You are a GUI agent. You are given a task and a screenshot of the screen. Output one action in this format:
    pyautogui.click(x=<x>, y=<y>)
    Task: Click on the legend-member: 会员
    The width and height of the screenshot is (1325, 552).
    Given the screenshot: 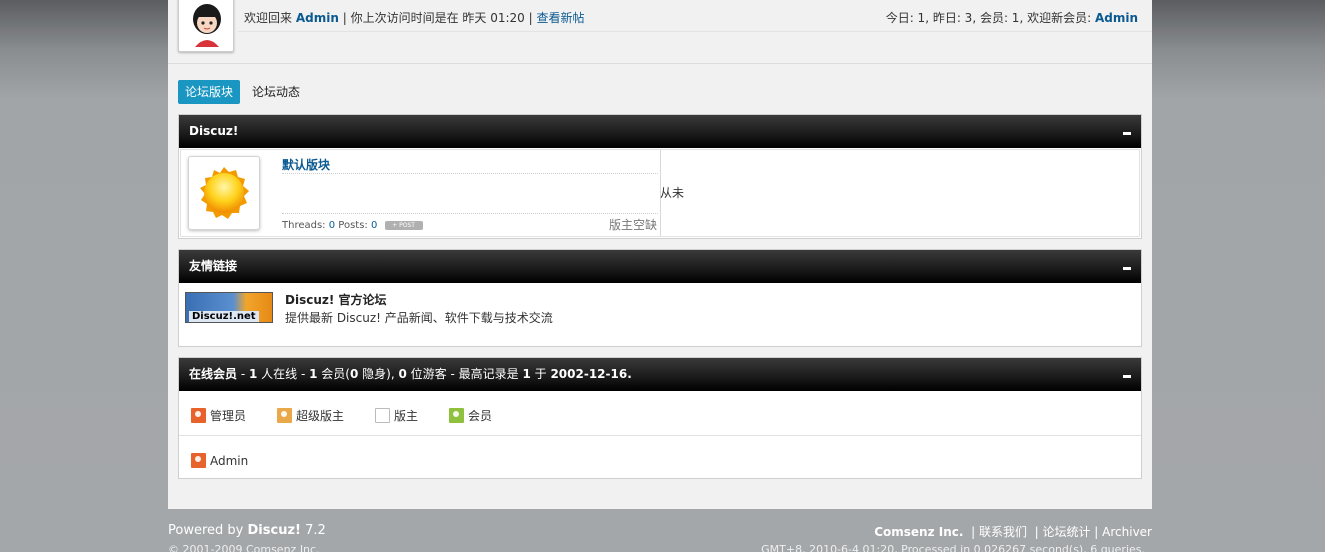 What is the action you would take?
    pyautogui.click(x=470, y=415)
    